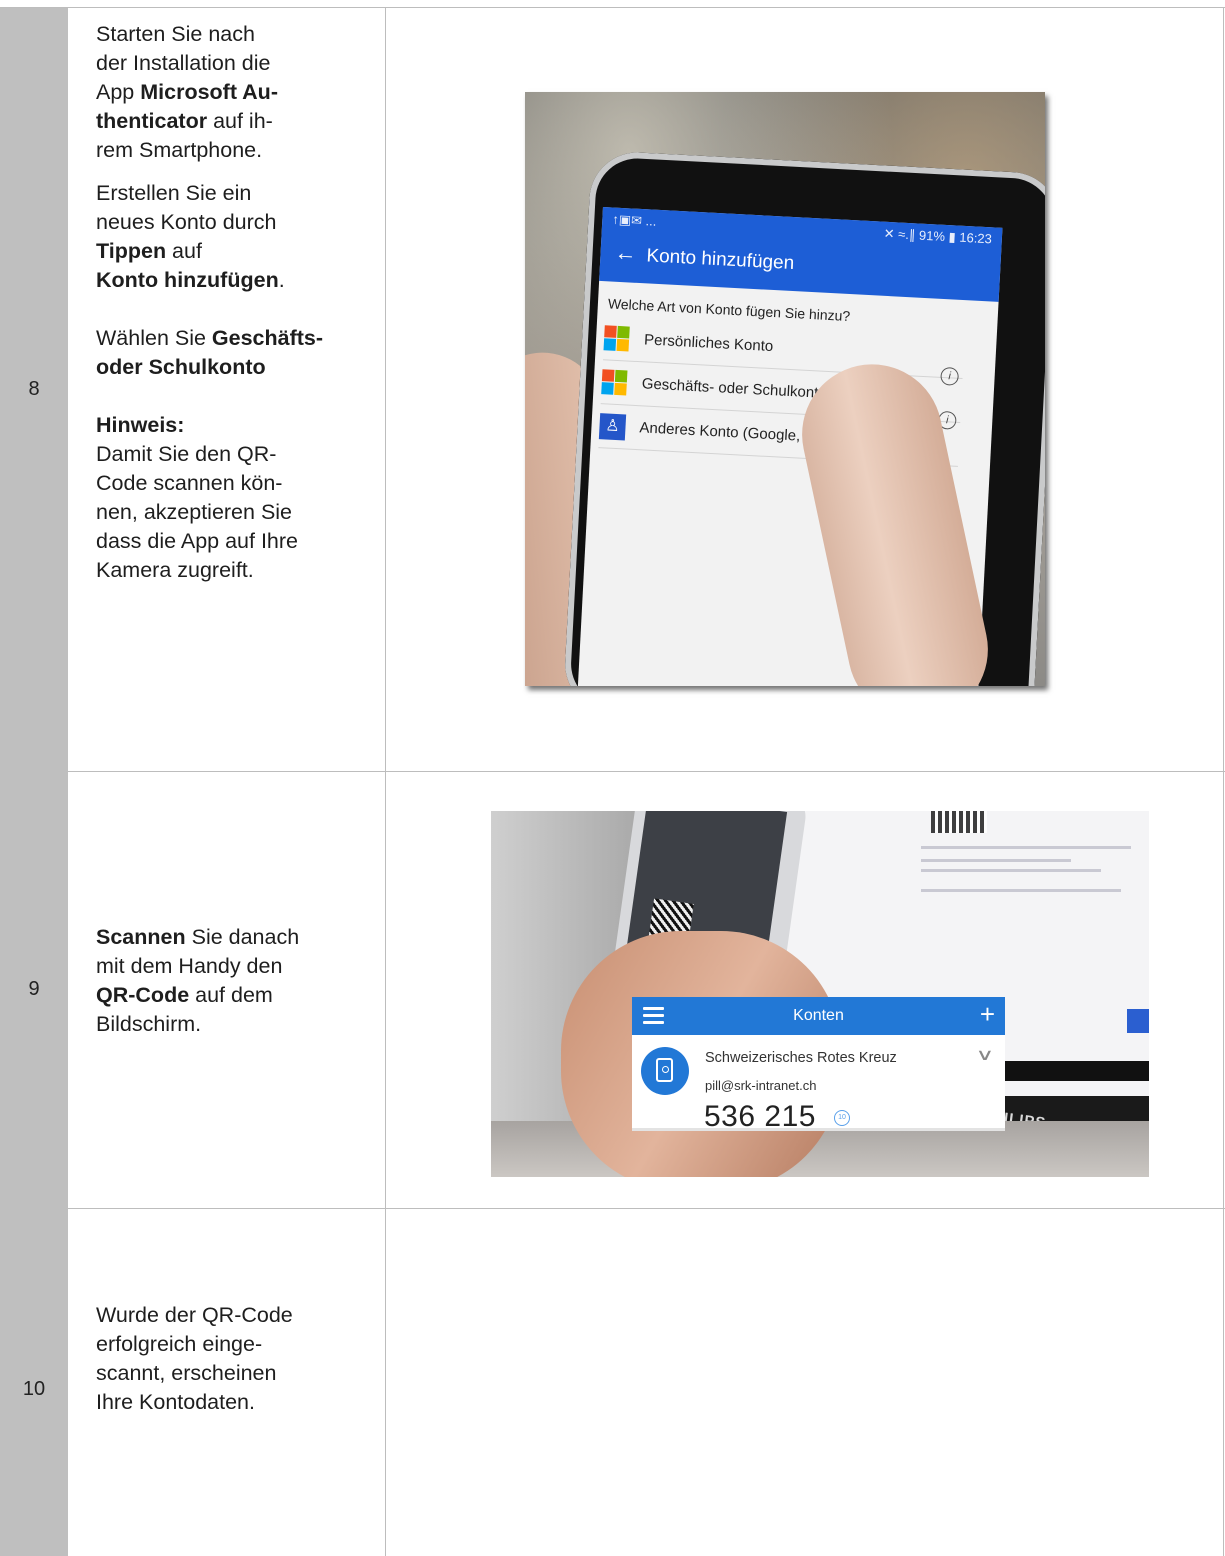 Image resolution: width=1225 pixels, height=1556 pixels. Describe the element at coordinates (612, 427) in the screenshot. I see `person-icon: ♙` at that location.